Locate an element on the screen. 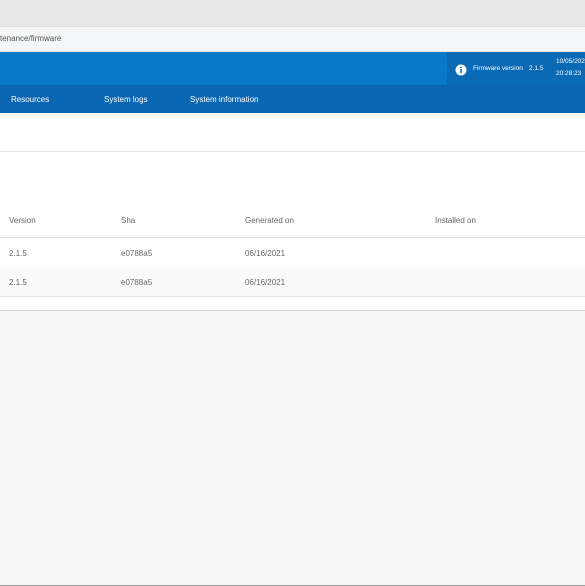 The width and height of the screenshot is (585, 586). column-header-generated-on: Generated on is located at coordinates (269, 220).